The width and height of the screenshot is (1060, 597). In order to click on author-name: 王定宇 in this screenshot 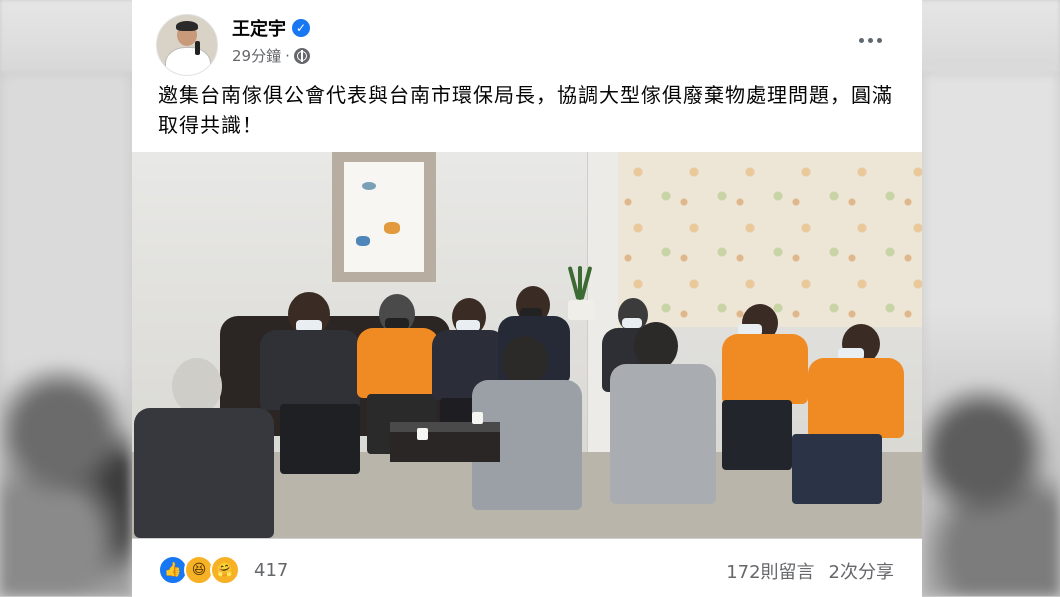, I will do `click(259, 28)`.